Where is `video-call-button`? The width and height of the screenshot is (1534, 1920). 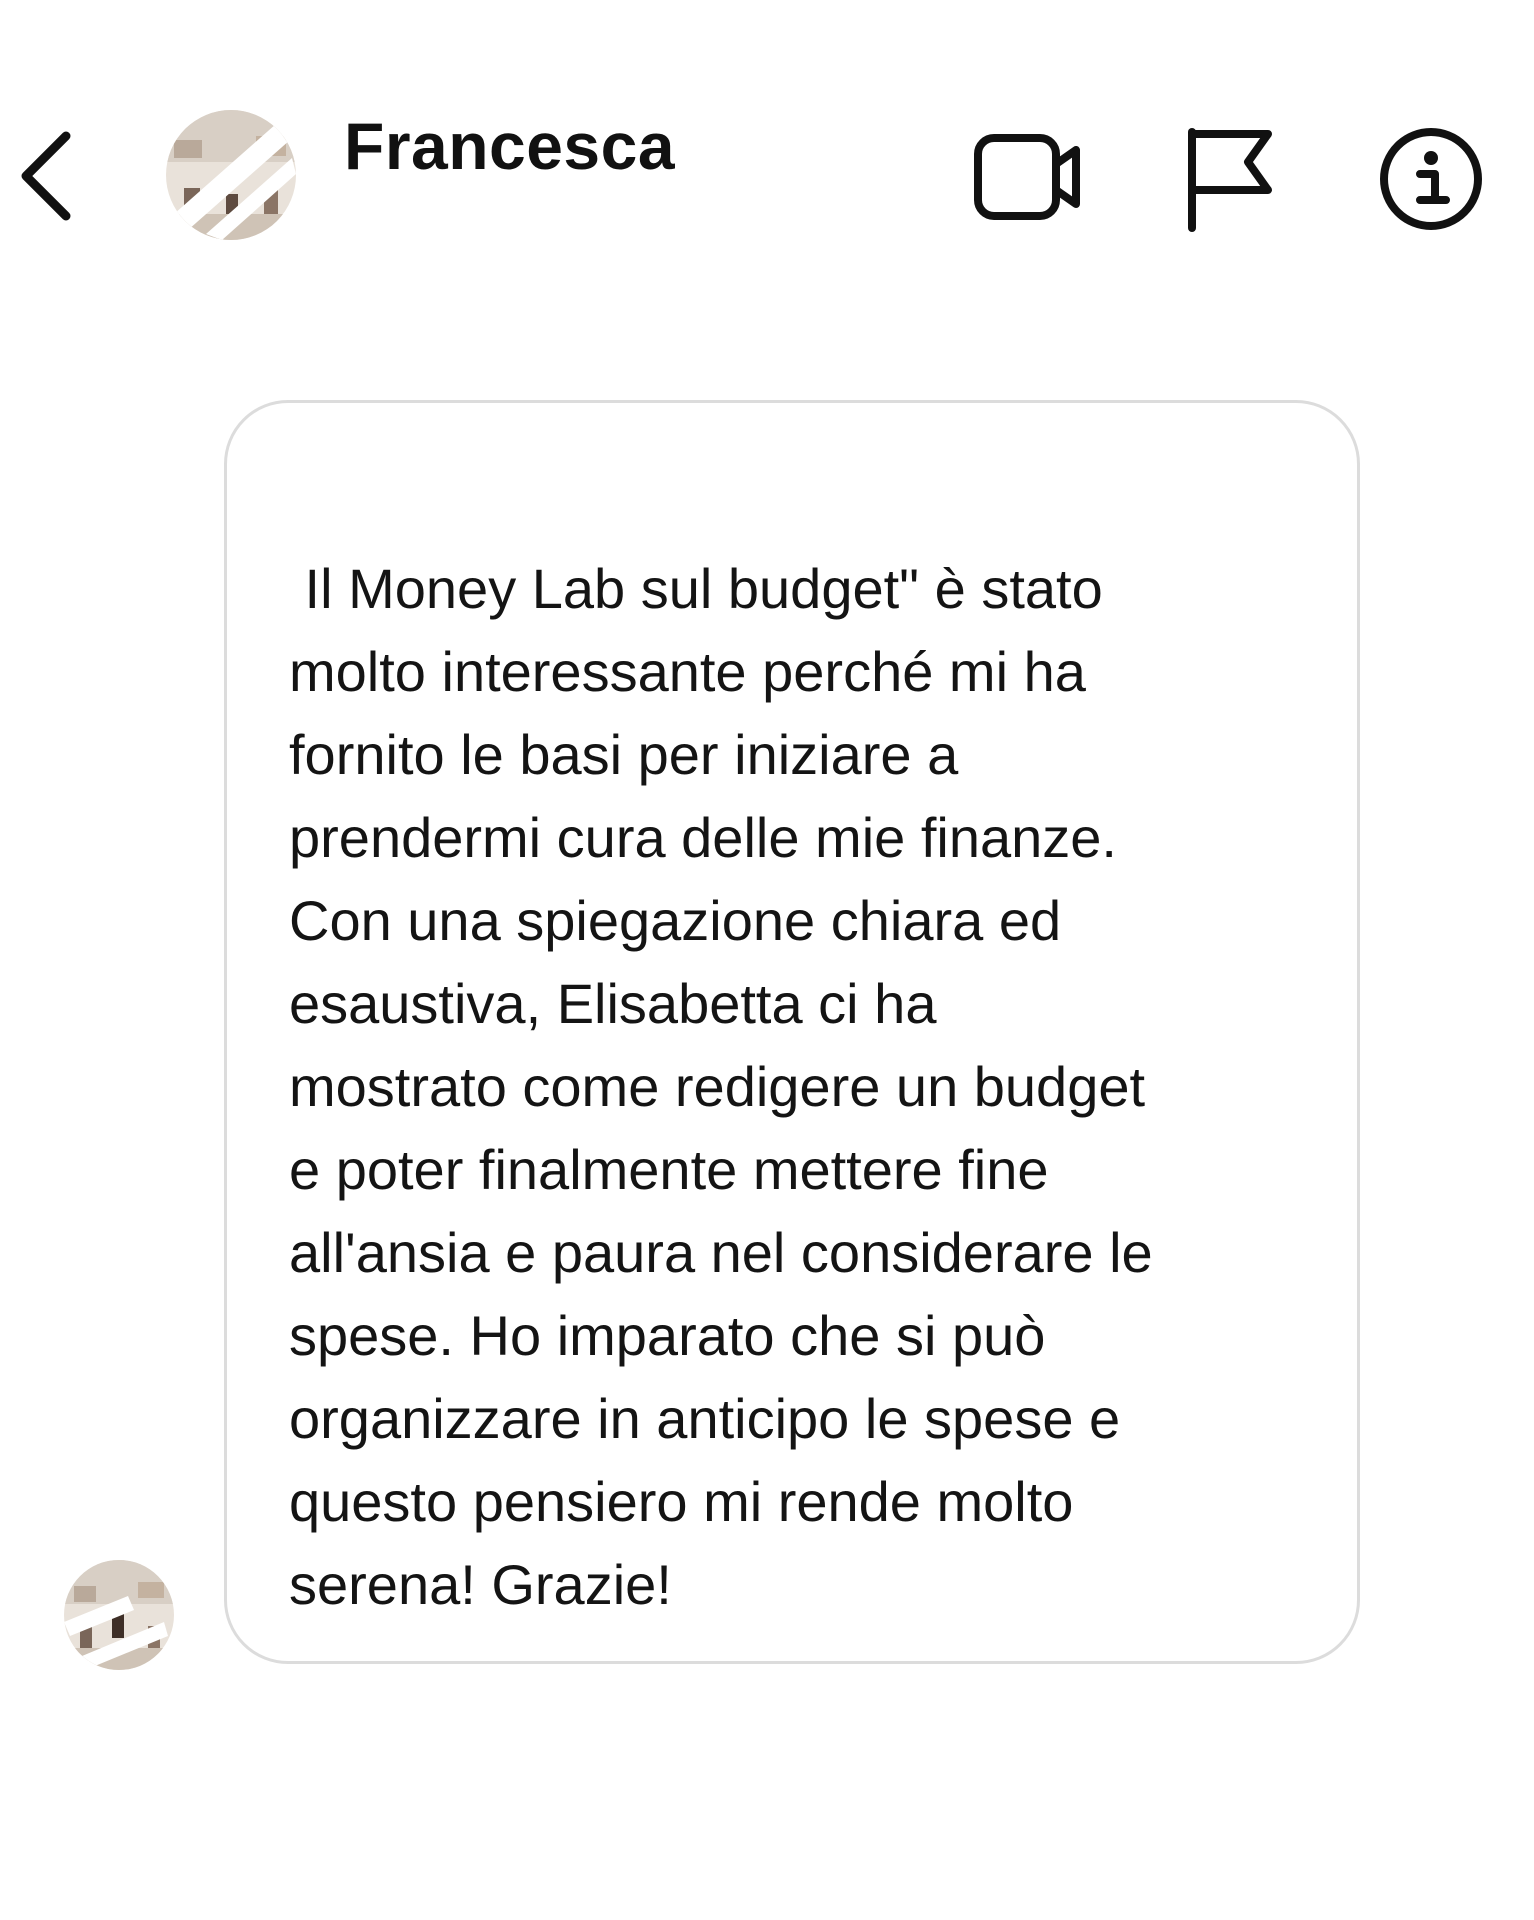
video-call-button is located at coordinates (1028, 176).